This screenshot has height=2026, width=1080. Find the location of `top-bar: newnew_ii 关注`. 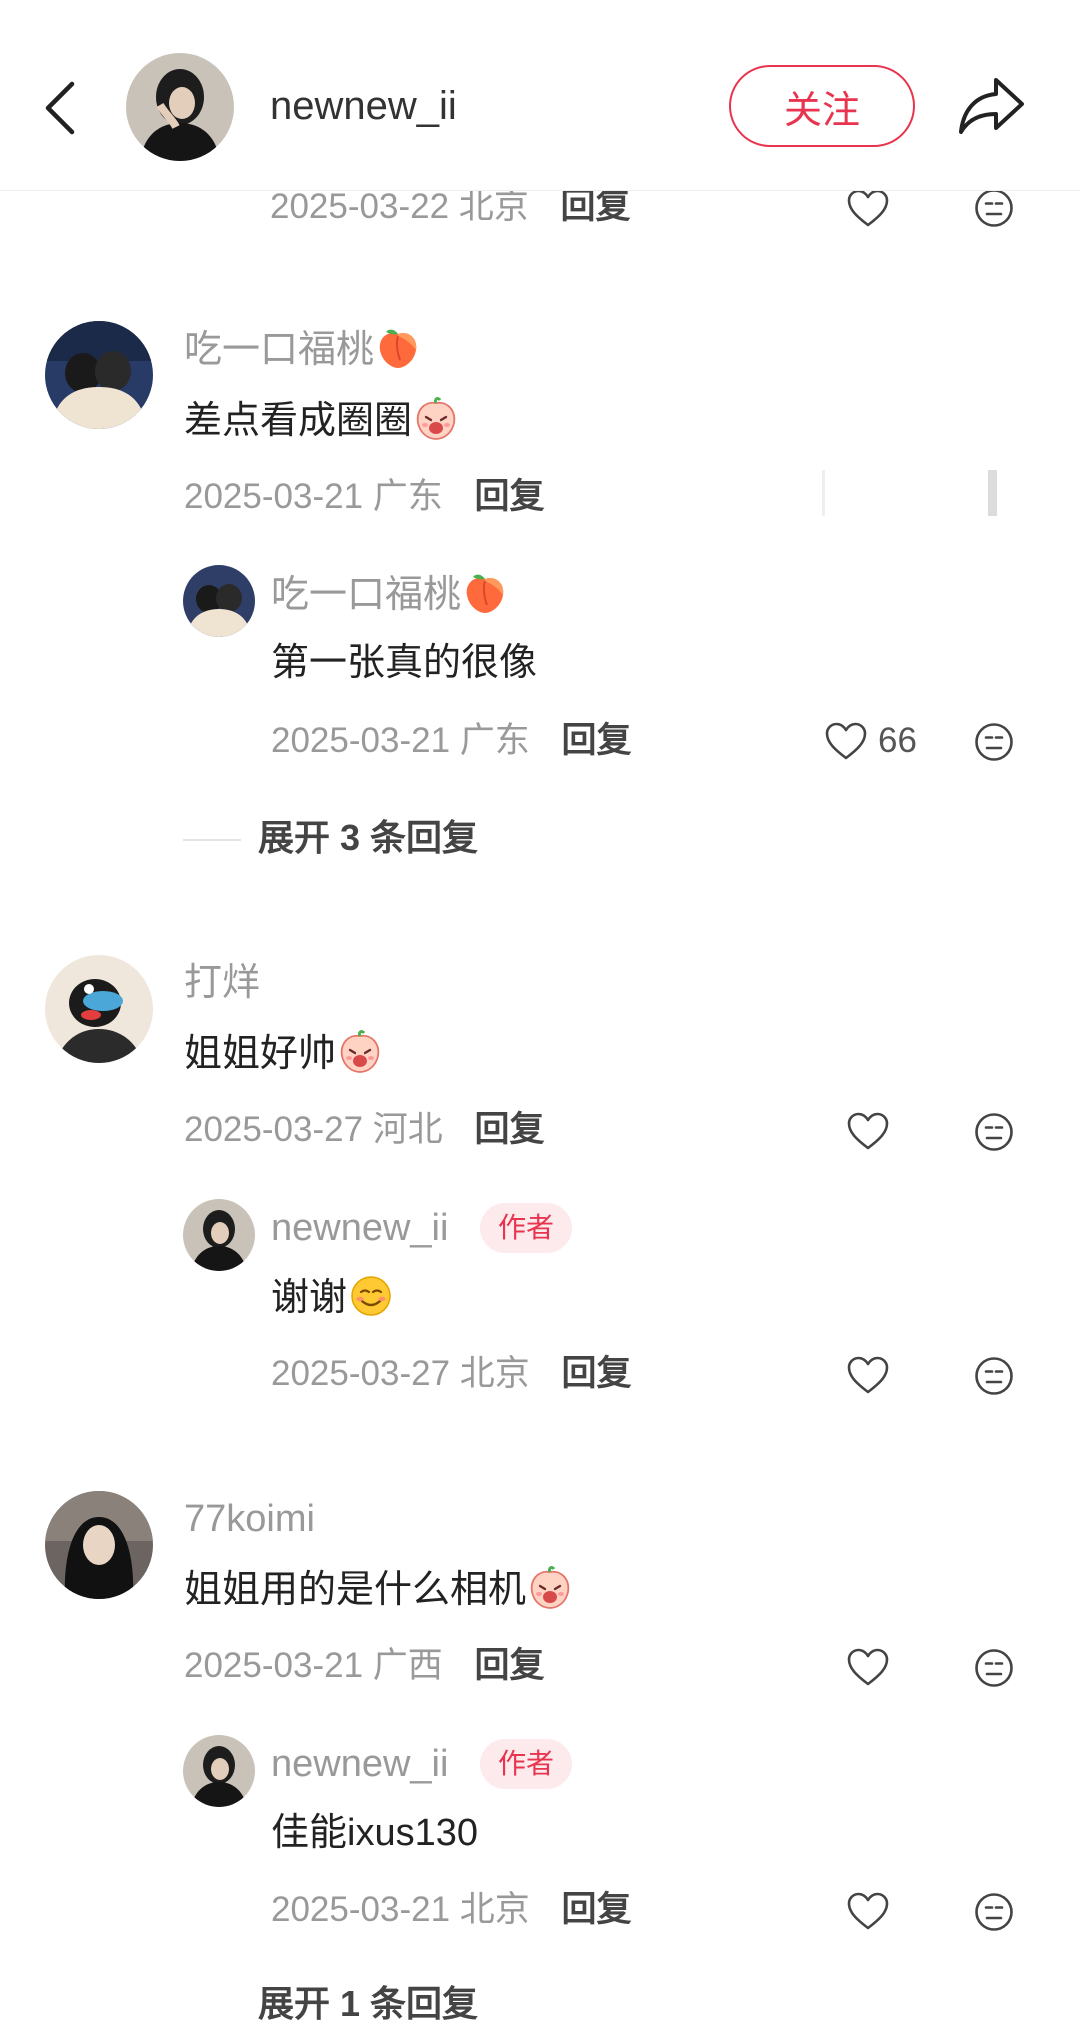

top-bar: newnew_ii 关注 is located at coordinates (540, 95).